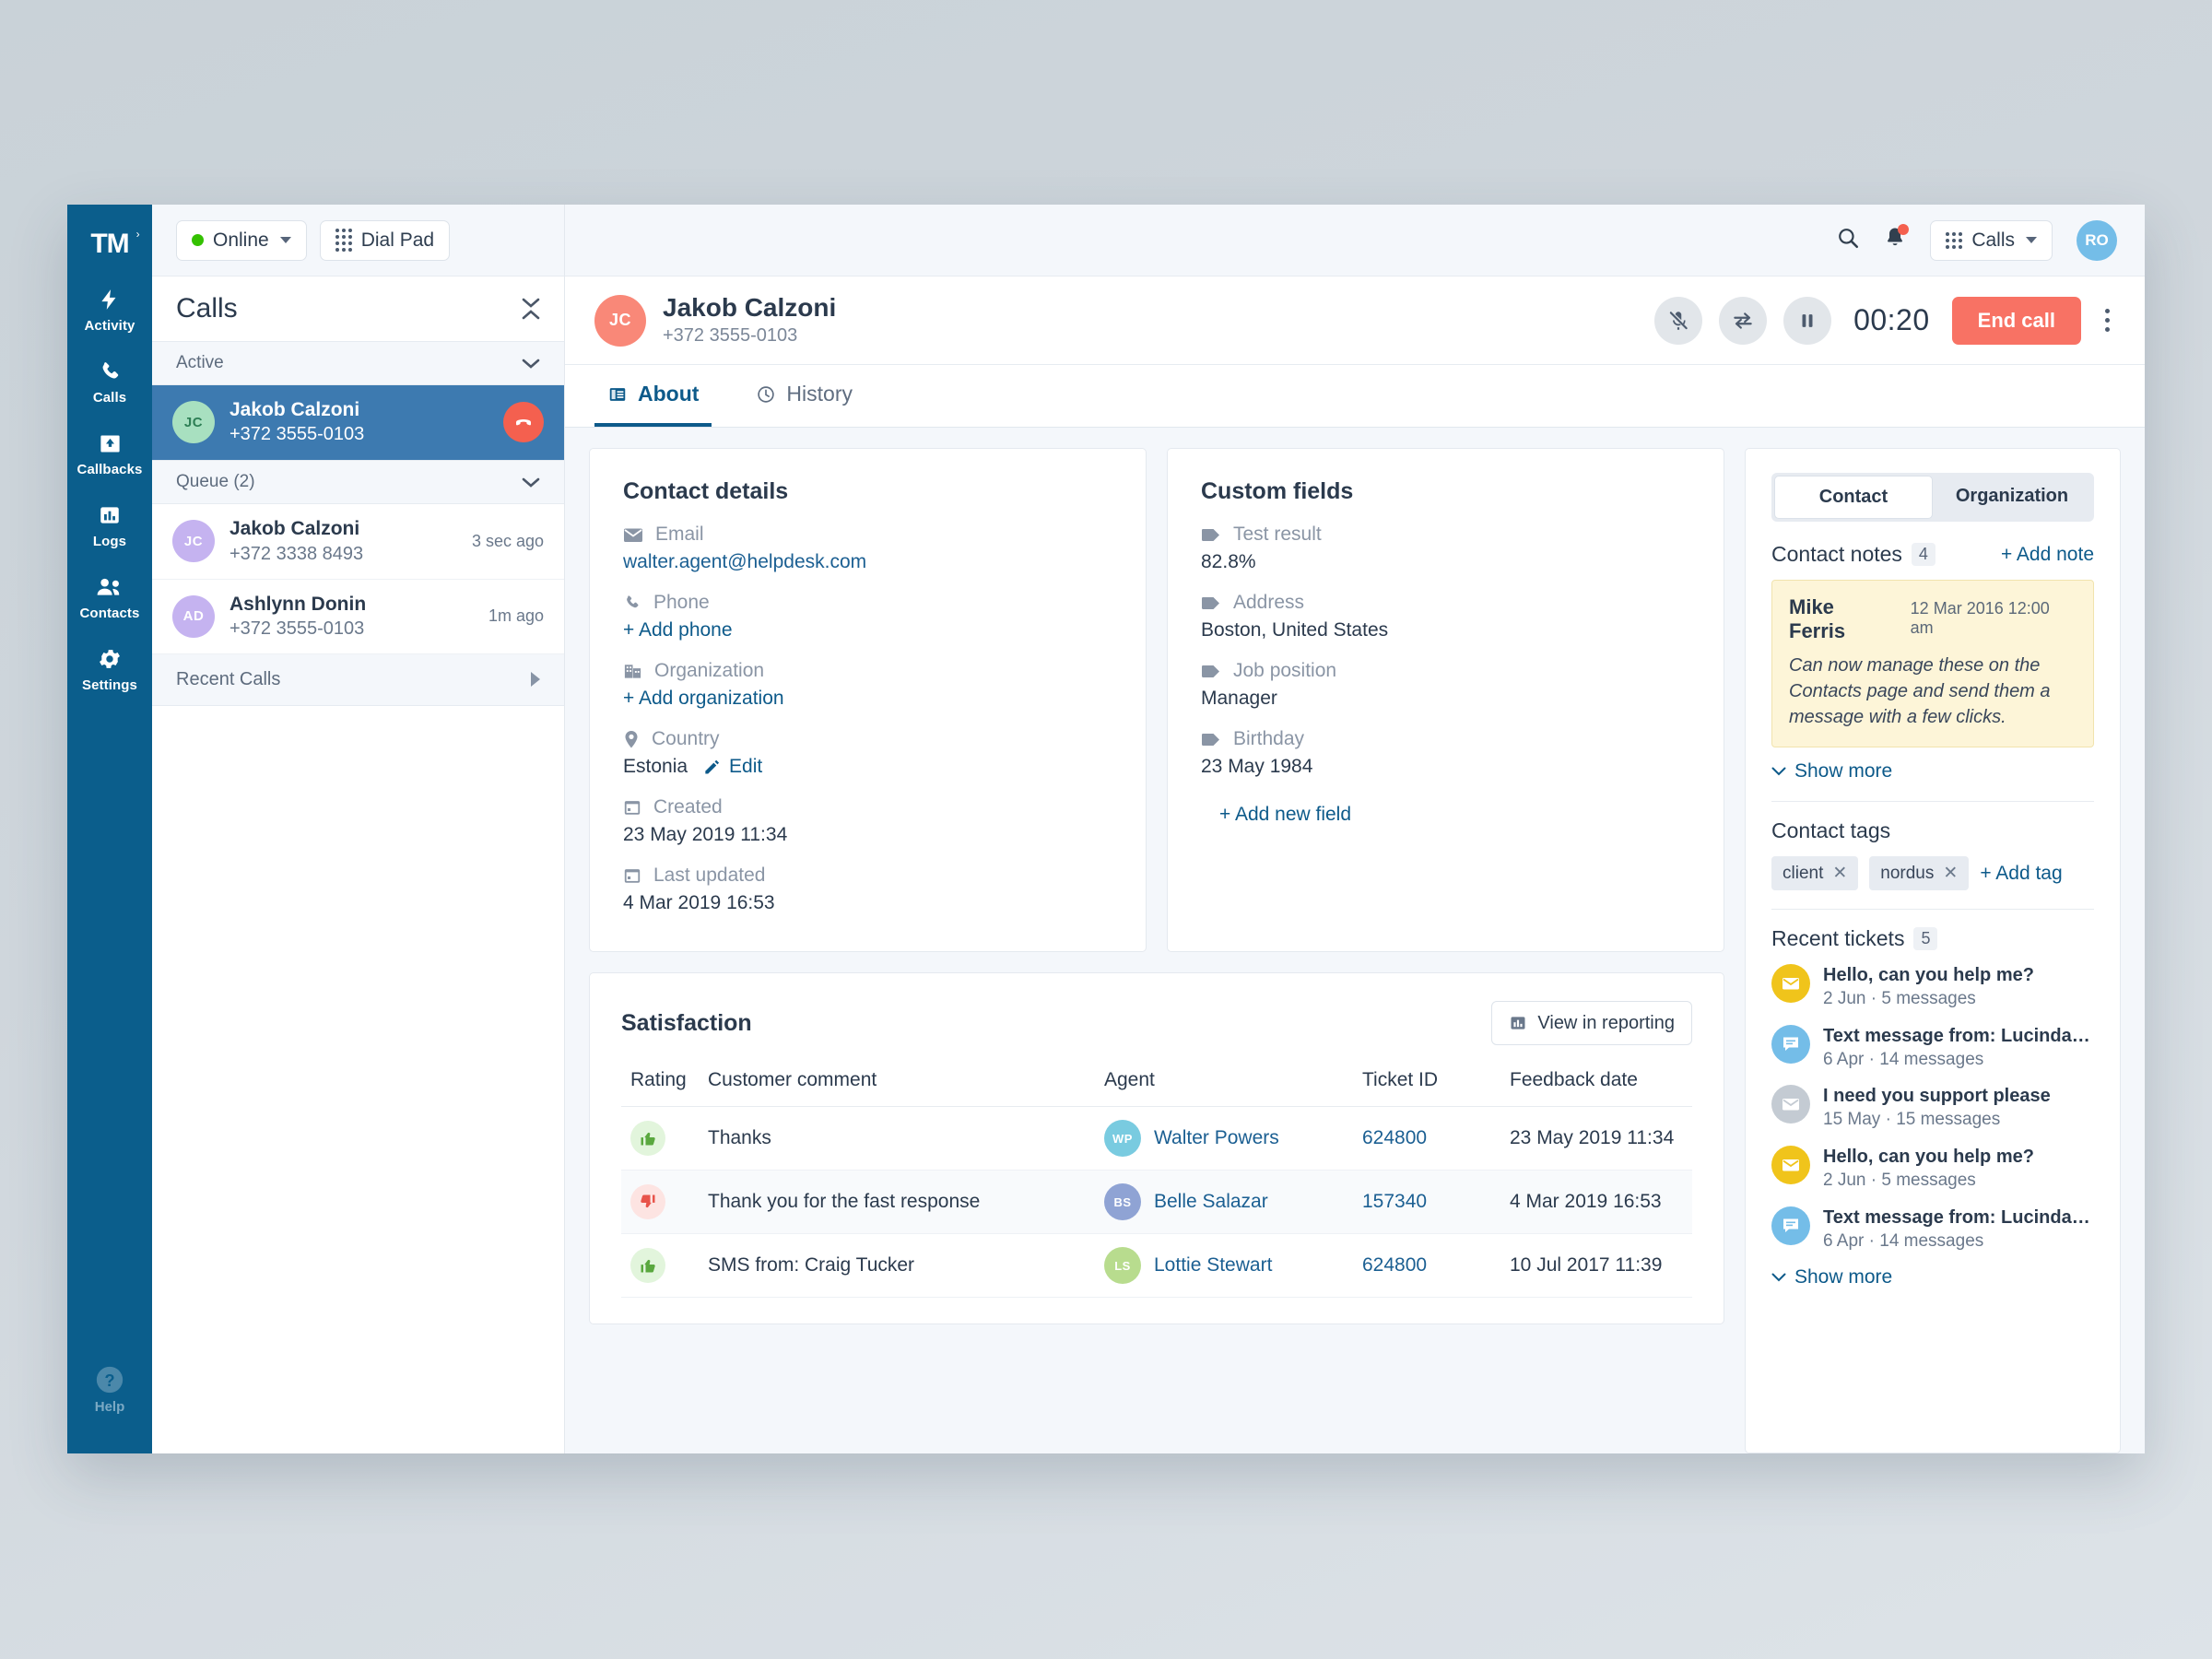 The width and height of the screenshot is (2212, 1659). What do you see at coordinates (109, 587) in the screenshot?
I see `people-icon` at bounding box center [109, 587].